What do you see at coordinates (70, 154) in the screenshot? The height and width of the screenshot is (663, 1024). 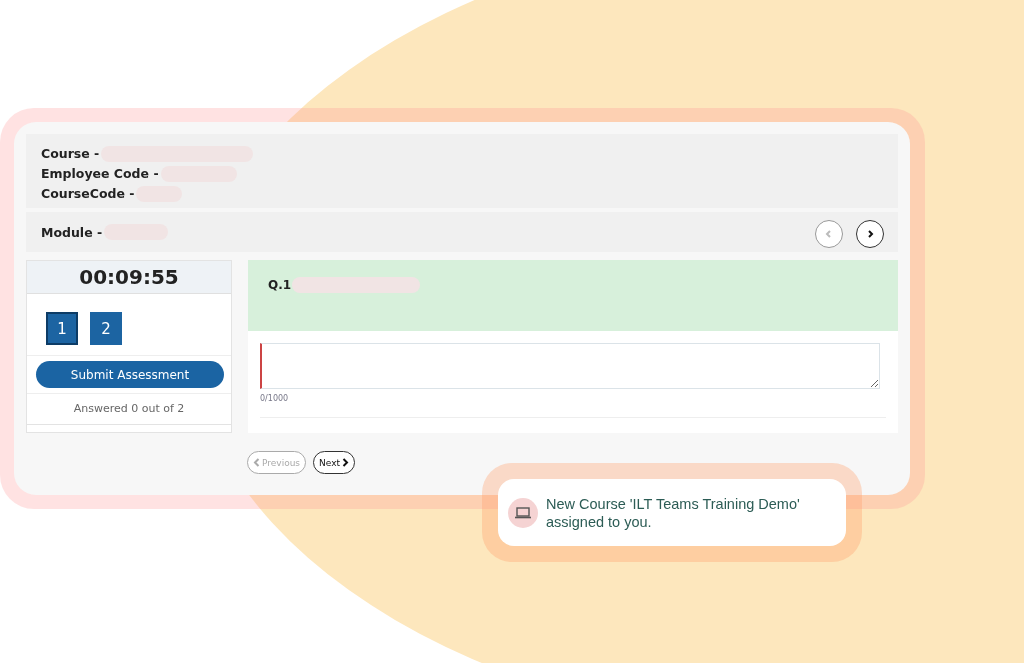 I see `field-label: Course -` at bounding box center [70, 154].